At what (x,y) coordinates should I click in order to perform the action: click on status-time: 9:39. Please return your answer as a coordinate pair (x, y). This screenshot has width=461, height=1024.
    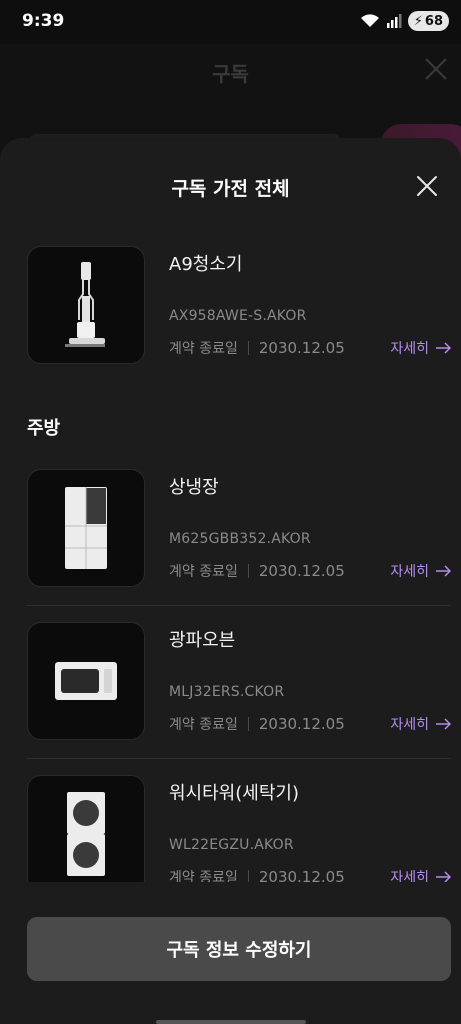
    Looking at the image, I should click on (43, 21).